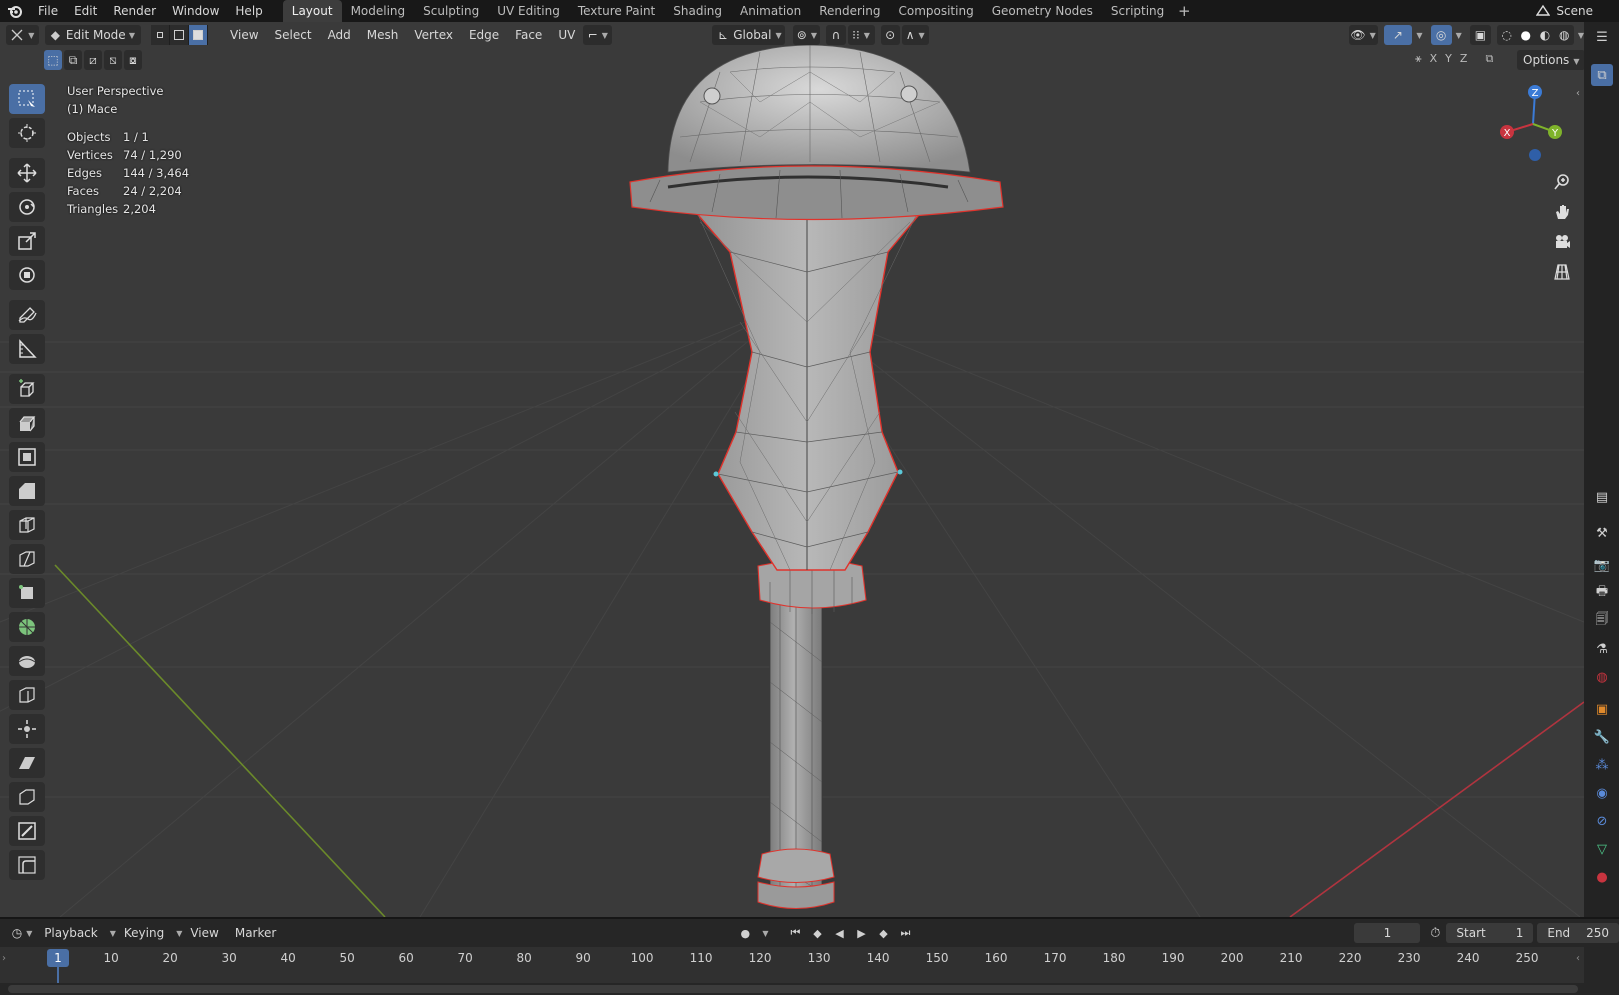 The height and width of the screenshot is (995, 1619). I want to click on gizmo-neg-z-axis, so click(1535, 155).